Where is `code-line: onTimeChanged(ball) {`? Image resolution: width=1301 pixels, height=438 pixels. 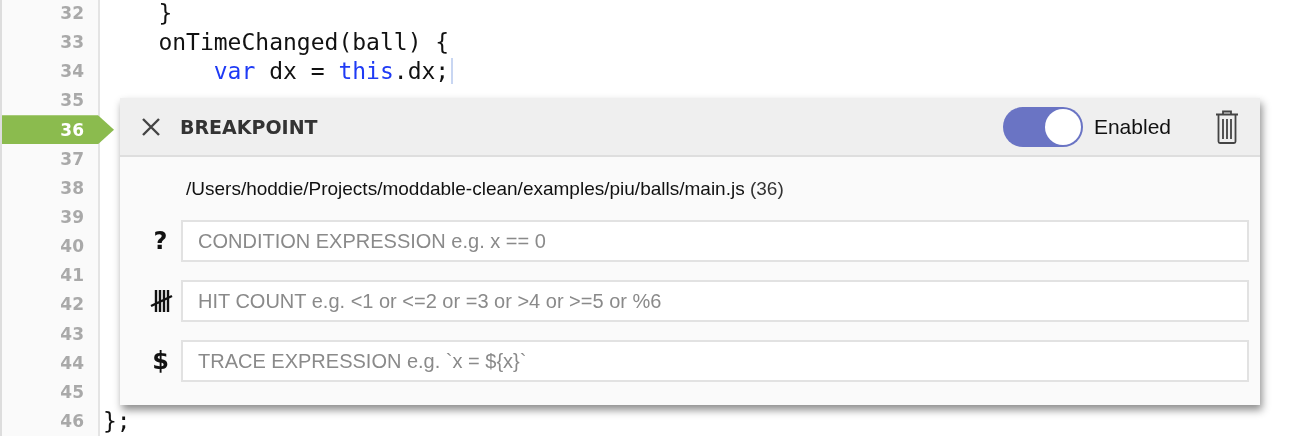
code-line: onTimeChanged(ball) { is located at coordinates (303, 41).